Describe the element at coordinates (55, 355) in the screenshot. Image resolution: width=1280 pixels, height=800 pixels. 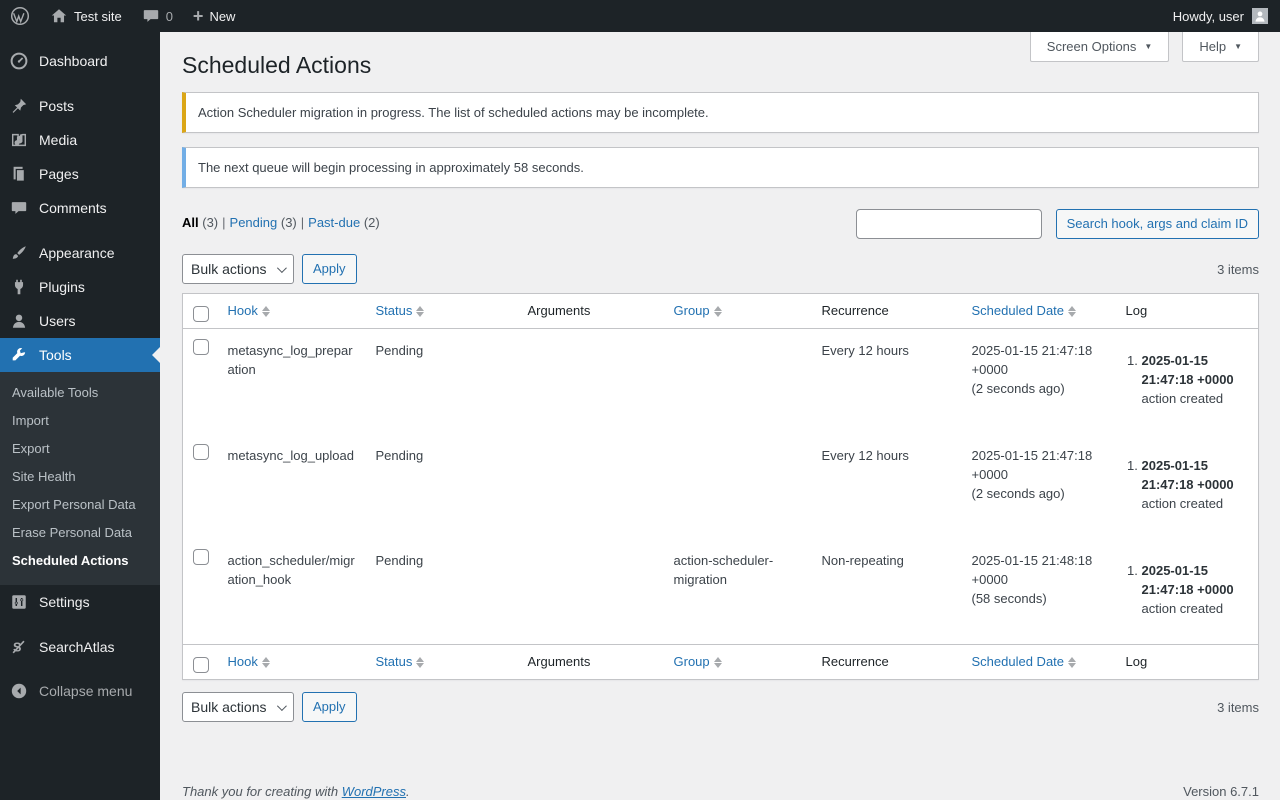
I see `sidebar-item-label: Tools` at that location.